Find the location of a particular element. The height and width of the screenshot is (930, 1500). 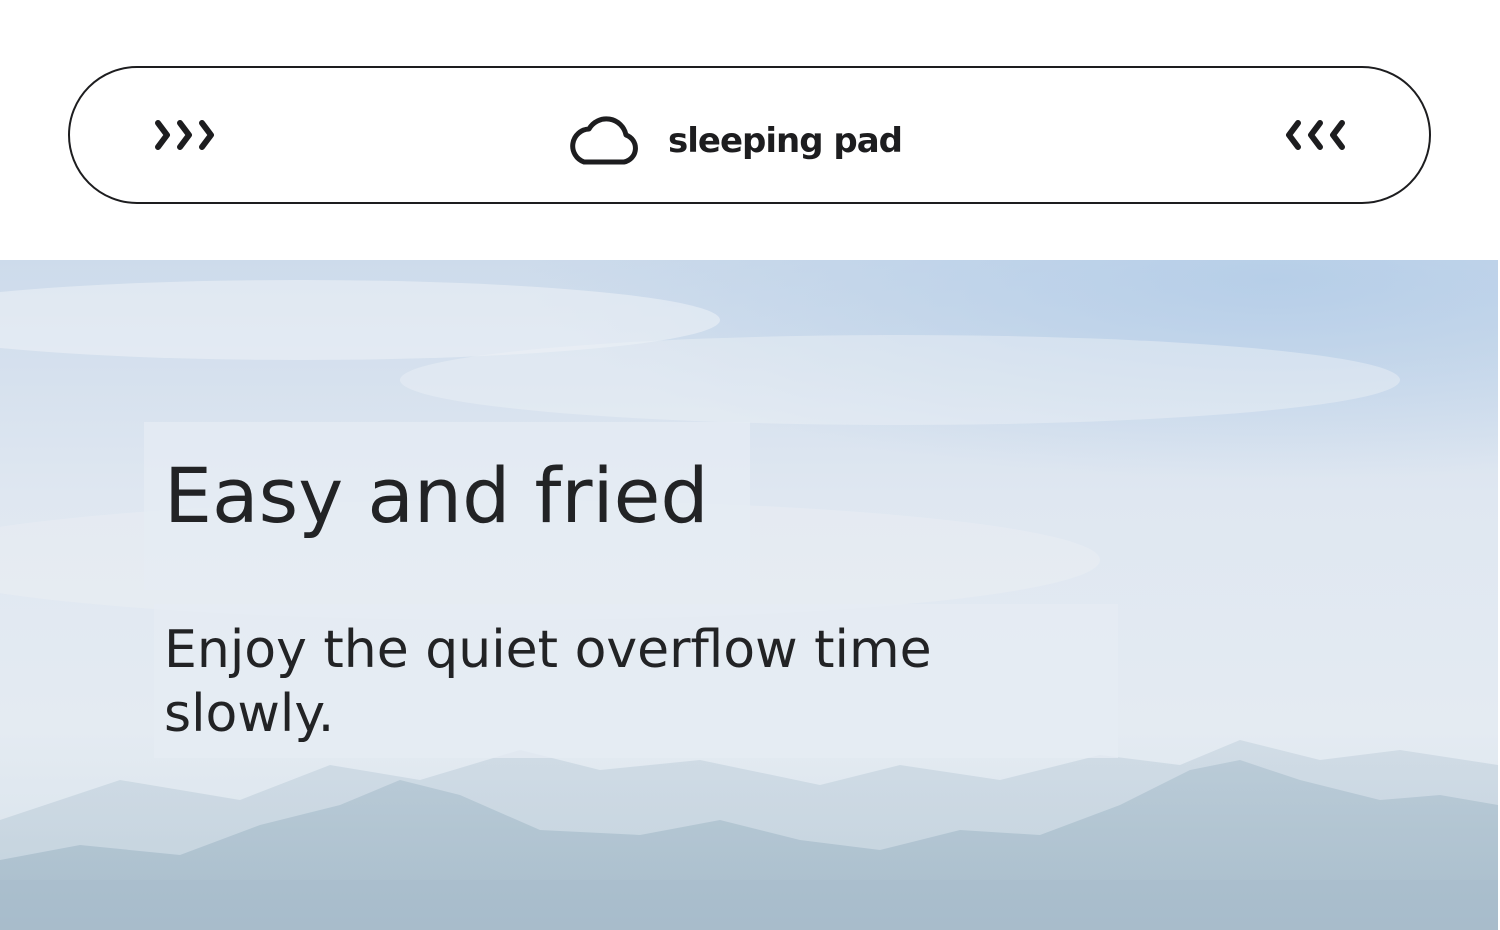

chevrons-left-icon is located at coordinates (1318, 135).